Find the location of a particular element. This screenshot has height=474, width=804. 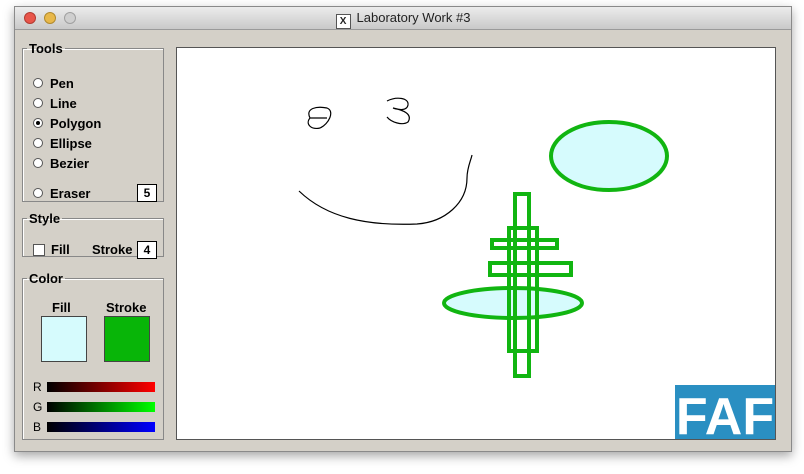

window-title-group: X Laboratory Work #3 is located at coordinates (403, 19).